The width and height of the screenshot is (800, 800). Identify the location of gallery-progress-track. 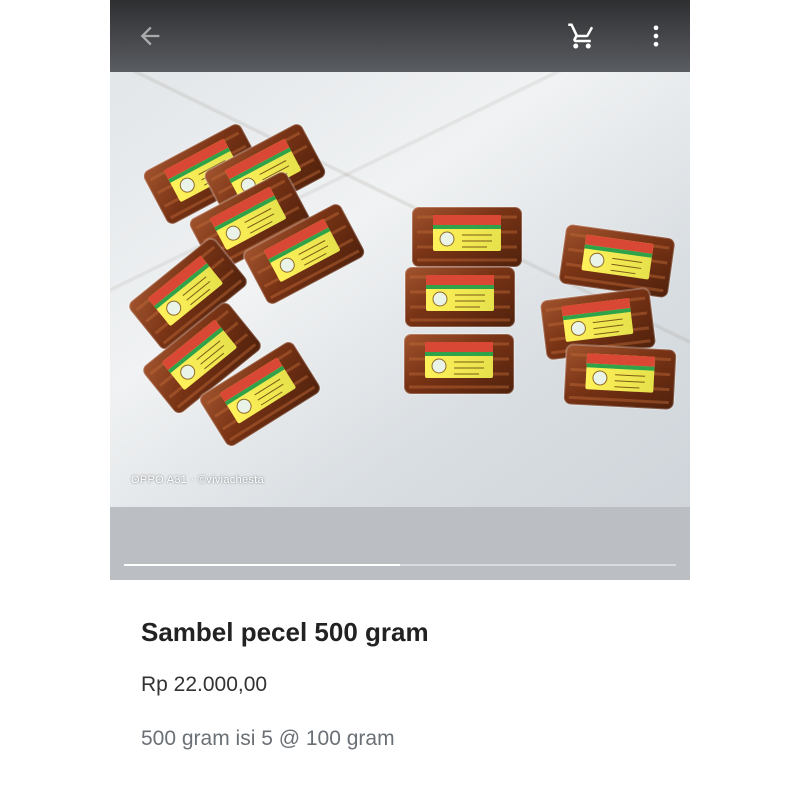
(400, 565).